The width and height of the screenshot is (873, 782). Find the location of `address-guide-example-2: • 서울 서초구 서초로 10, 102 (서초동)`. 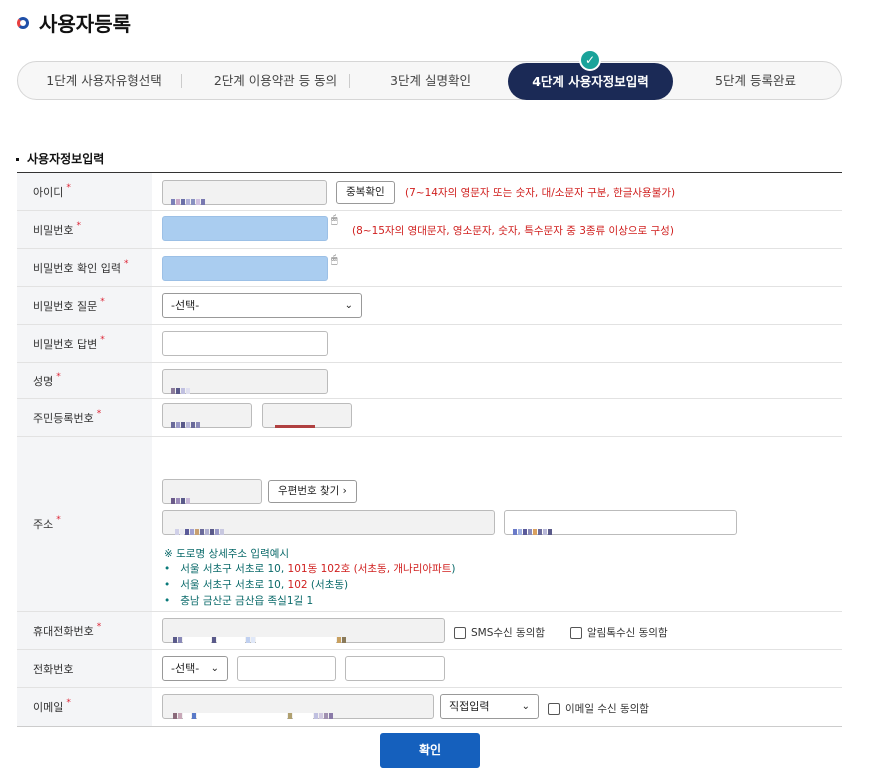

address-guide-example-2: • 서울 서초구 서초로 10, 102 (서초동) is located at coordinates (256, 585).